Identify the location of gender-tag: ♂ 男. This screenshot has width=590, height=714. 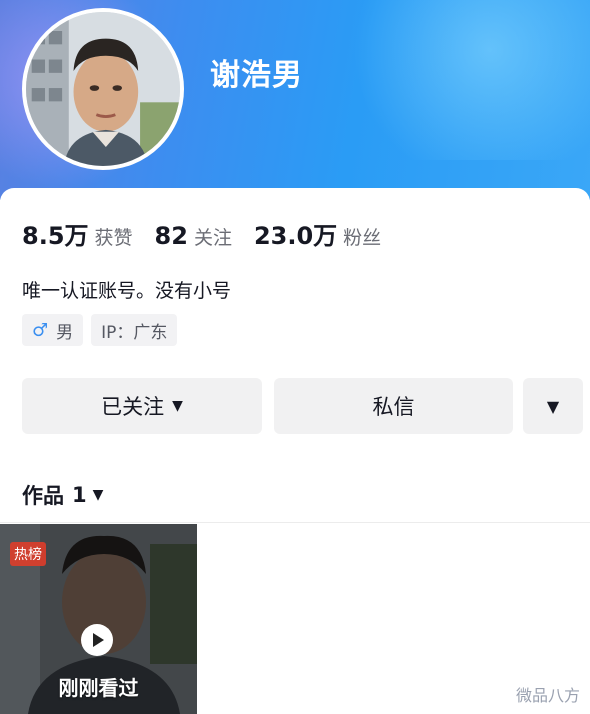
(53, 330).